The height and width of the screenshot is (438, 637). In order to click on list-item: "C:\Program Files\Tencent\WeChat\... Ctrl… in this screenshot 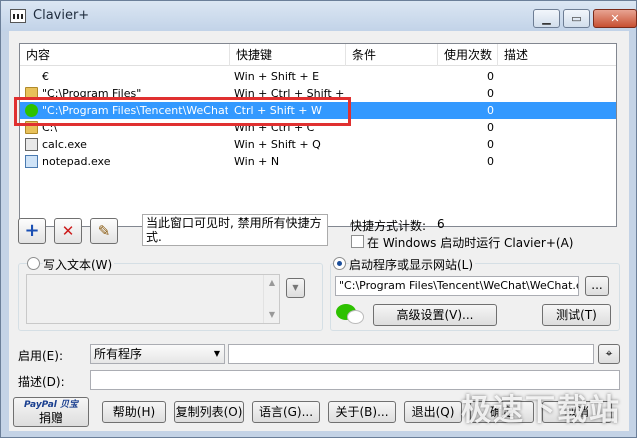, I will do `click(318, 110)`.